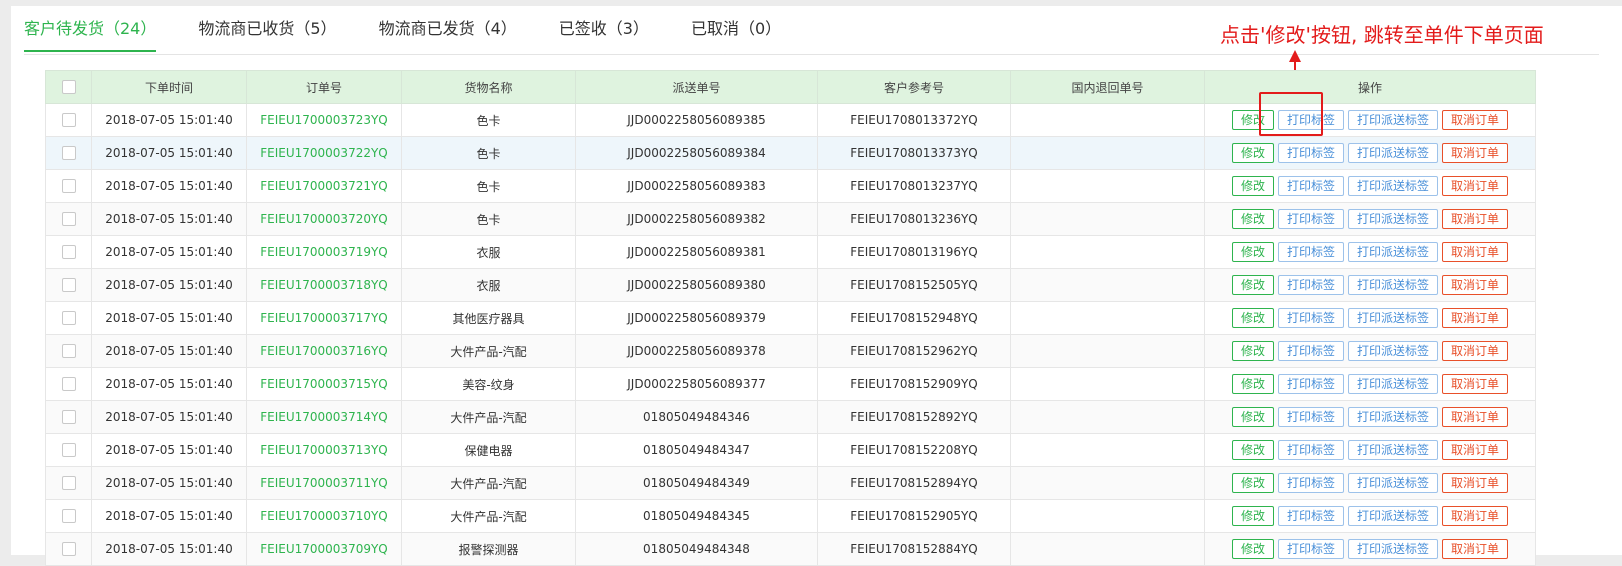 The image size is (1622, 566). I want to click on order-no-link: FEIEU1700003713YQ, so click(324, 450).